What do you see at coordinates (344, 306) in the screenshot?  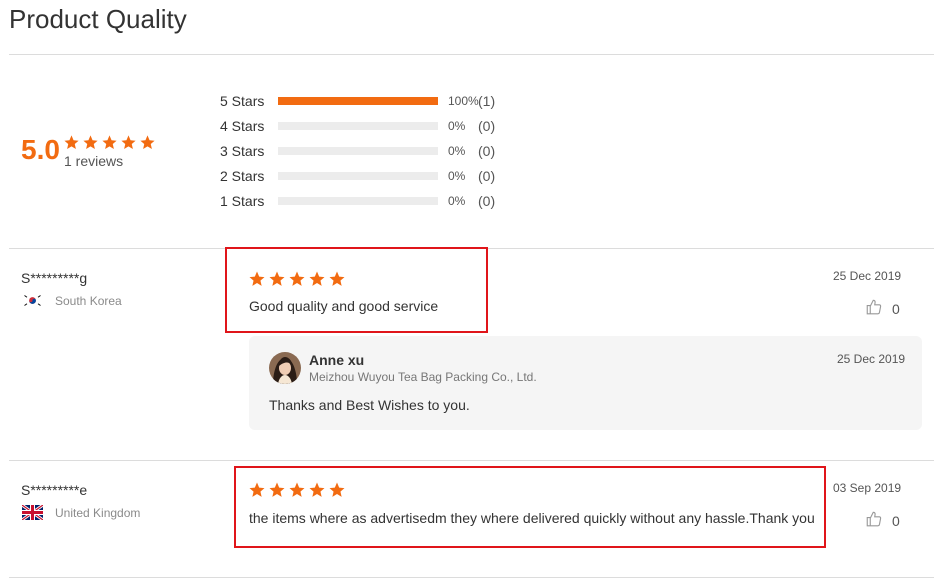 I see `review-text: Good quality and good service` at bounding box center [344, 306].